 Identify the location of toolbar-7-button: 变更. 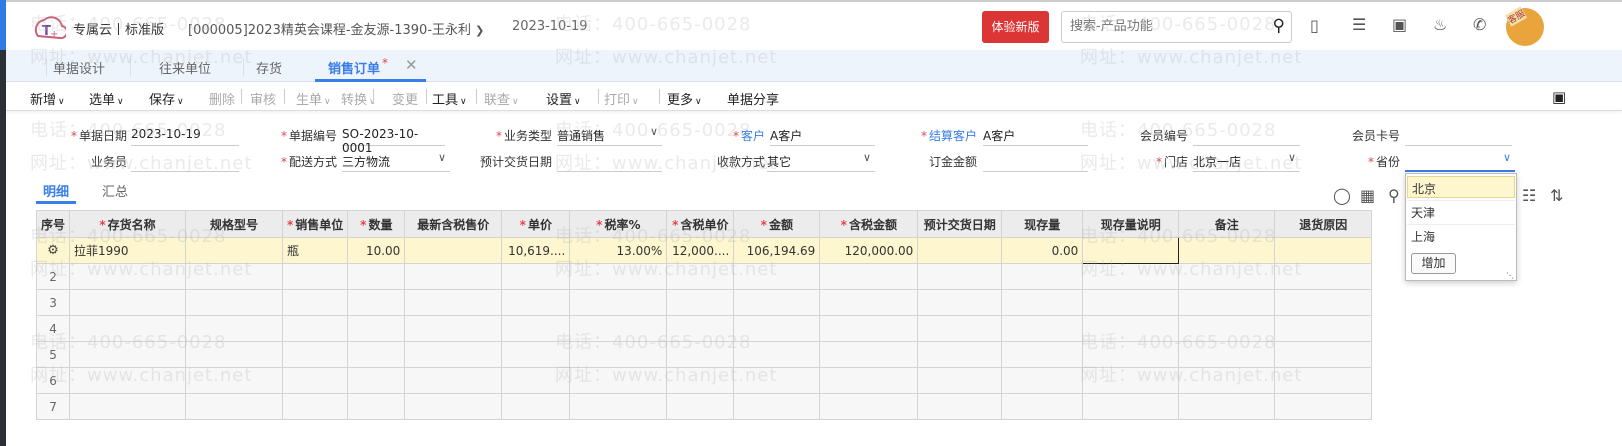
(405, 98).